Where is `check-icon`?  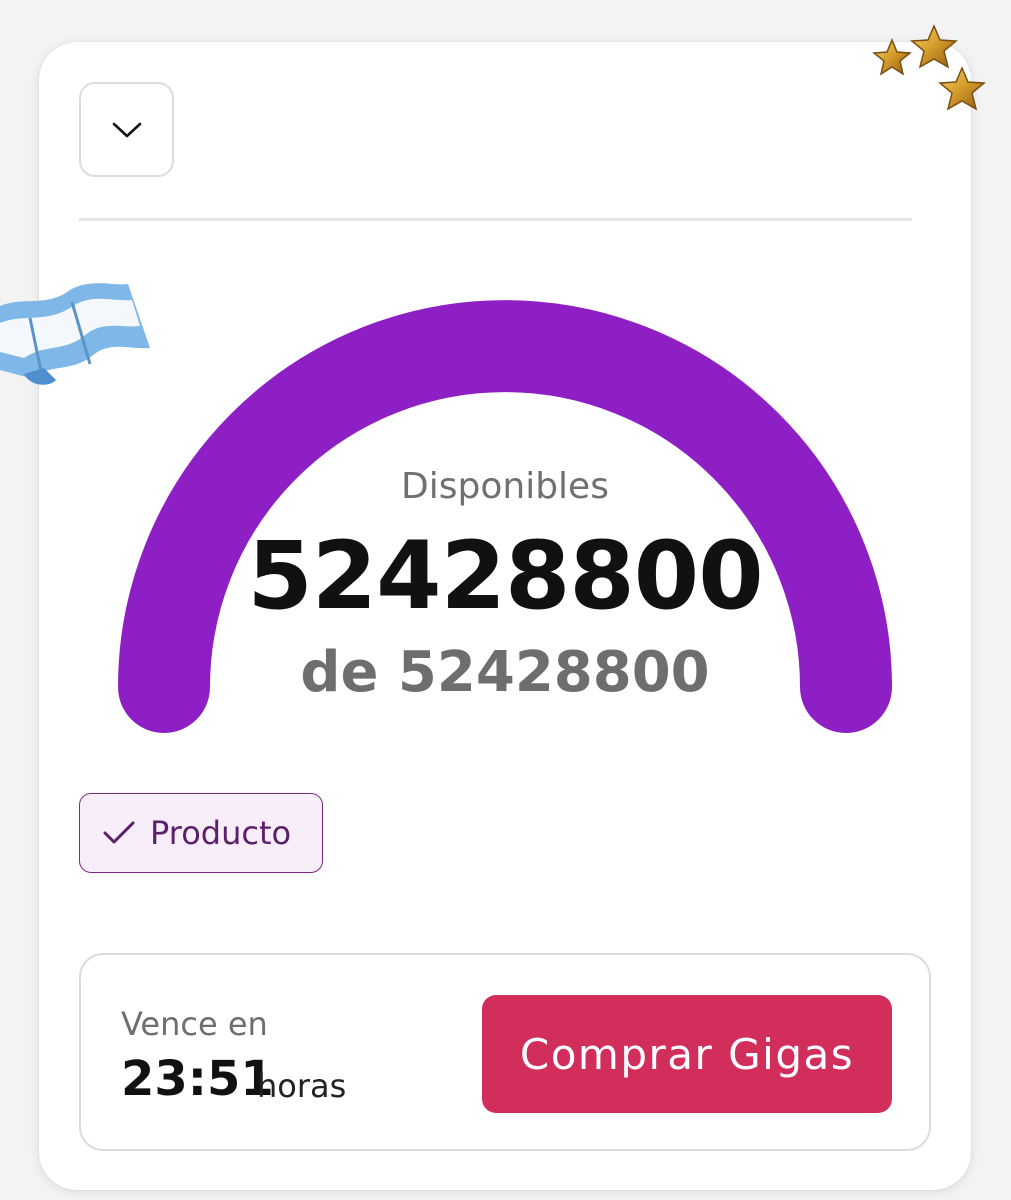
check-icon is located at coordinates (119, 832).